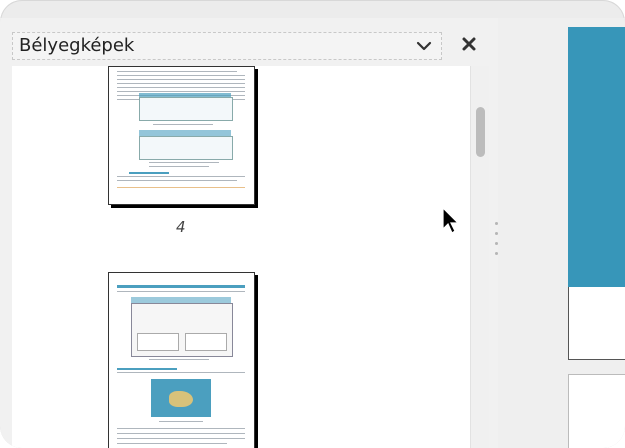  What do you see at coordinates (424, 46) in the screenshot?
I see `chevron-down-icon` at bounding box center [424, 46].